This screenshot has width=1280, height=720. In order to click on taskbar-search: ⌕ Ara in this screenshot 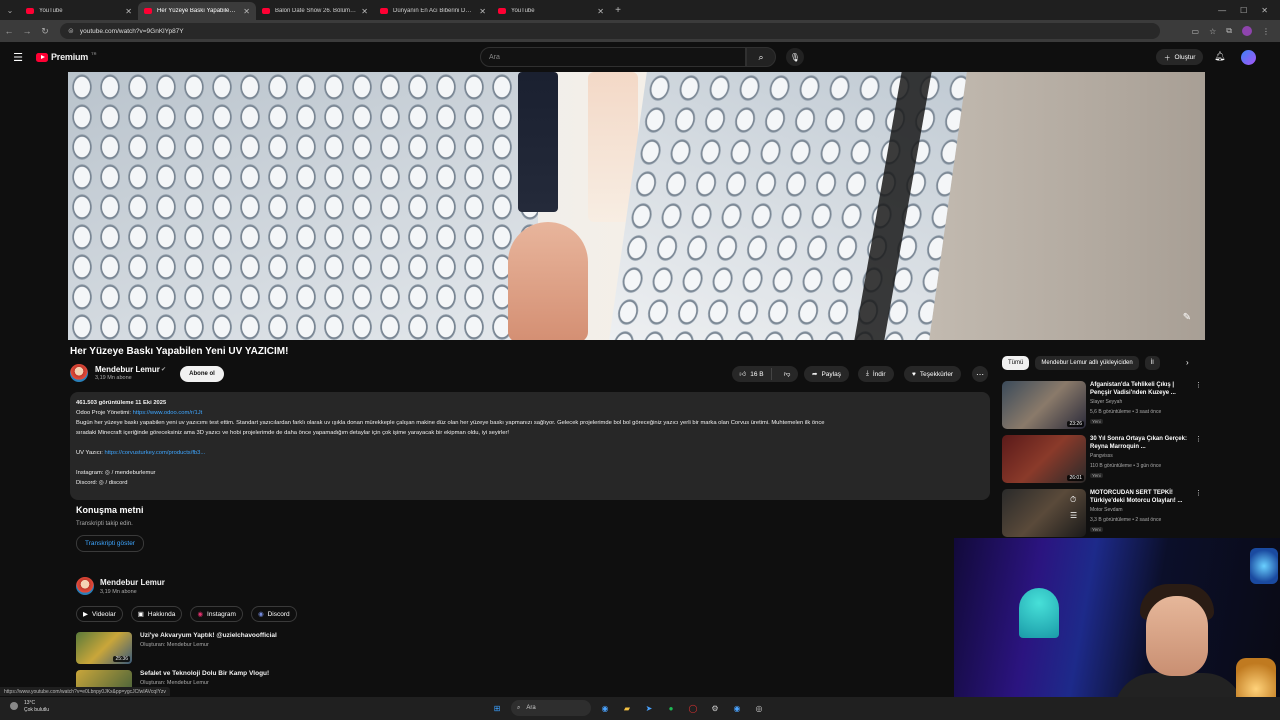, I will do `click(551, 708)`.